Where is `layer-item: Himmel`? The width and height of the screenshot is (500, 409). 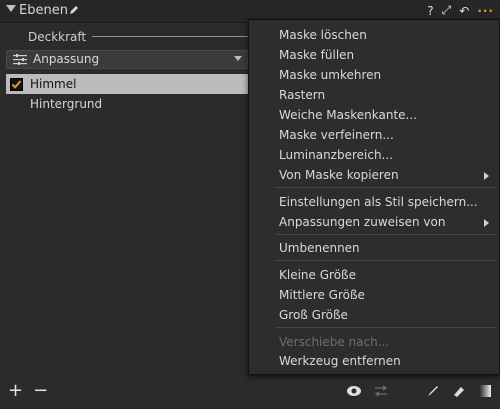
layer-item: Himmel is located at coordinates (127, 84).